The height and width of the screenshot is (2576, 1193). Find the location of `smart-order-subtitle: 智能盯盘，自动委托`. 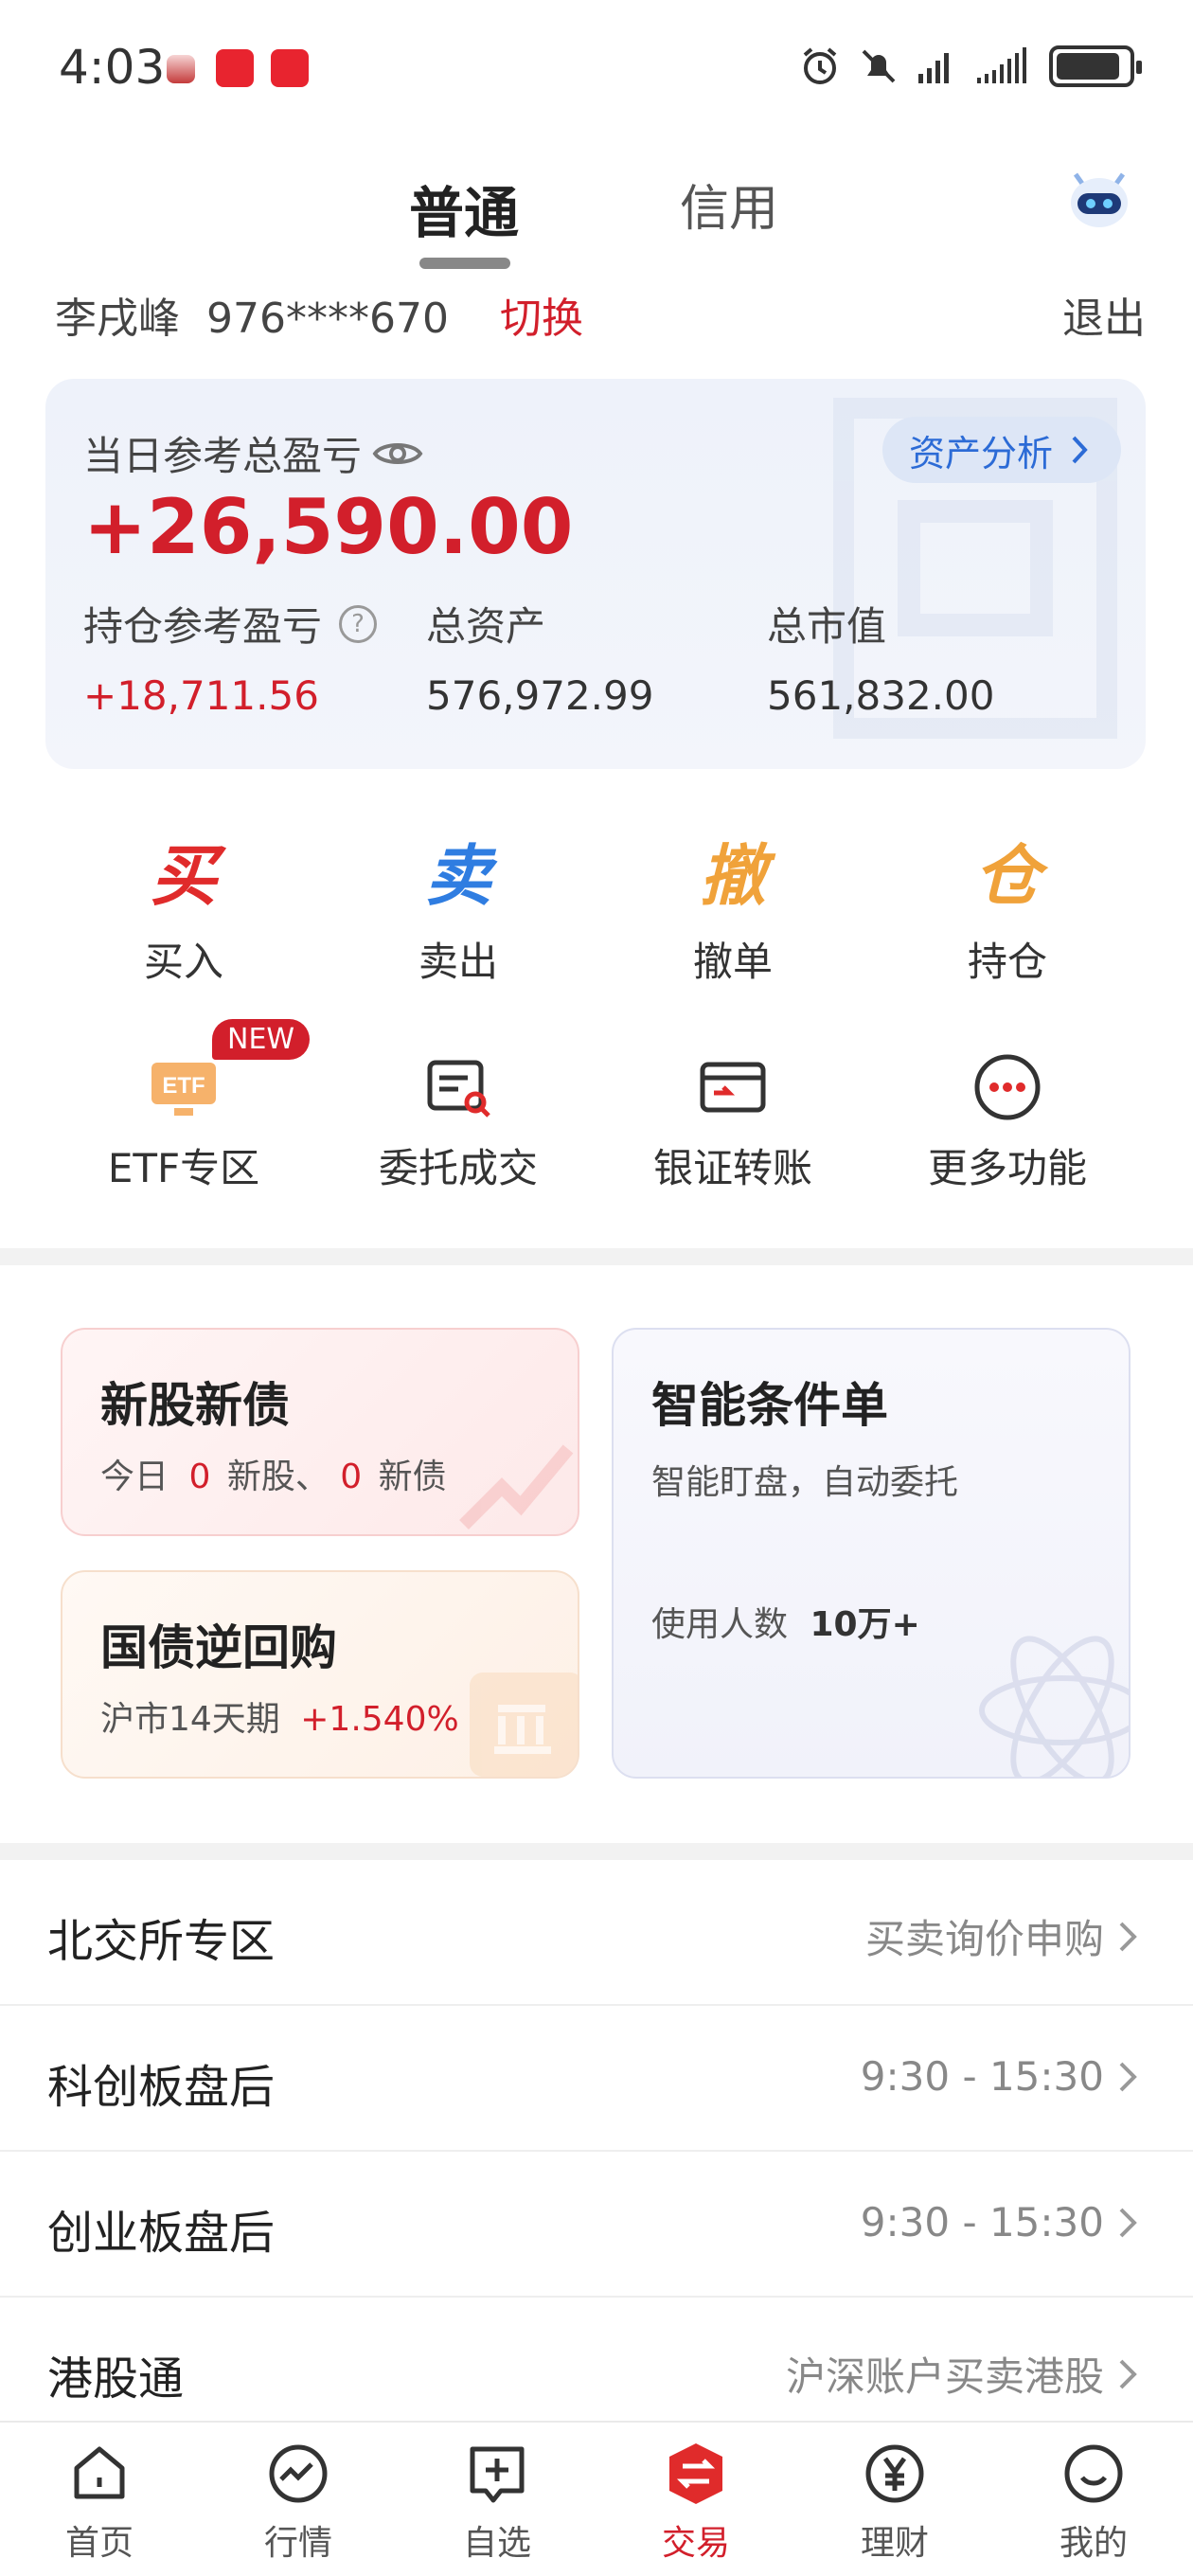

smart-order-subtitle: 智能盯盘，自动委托 is located at coordinates (805, 1482).